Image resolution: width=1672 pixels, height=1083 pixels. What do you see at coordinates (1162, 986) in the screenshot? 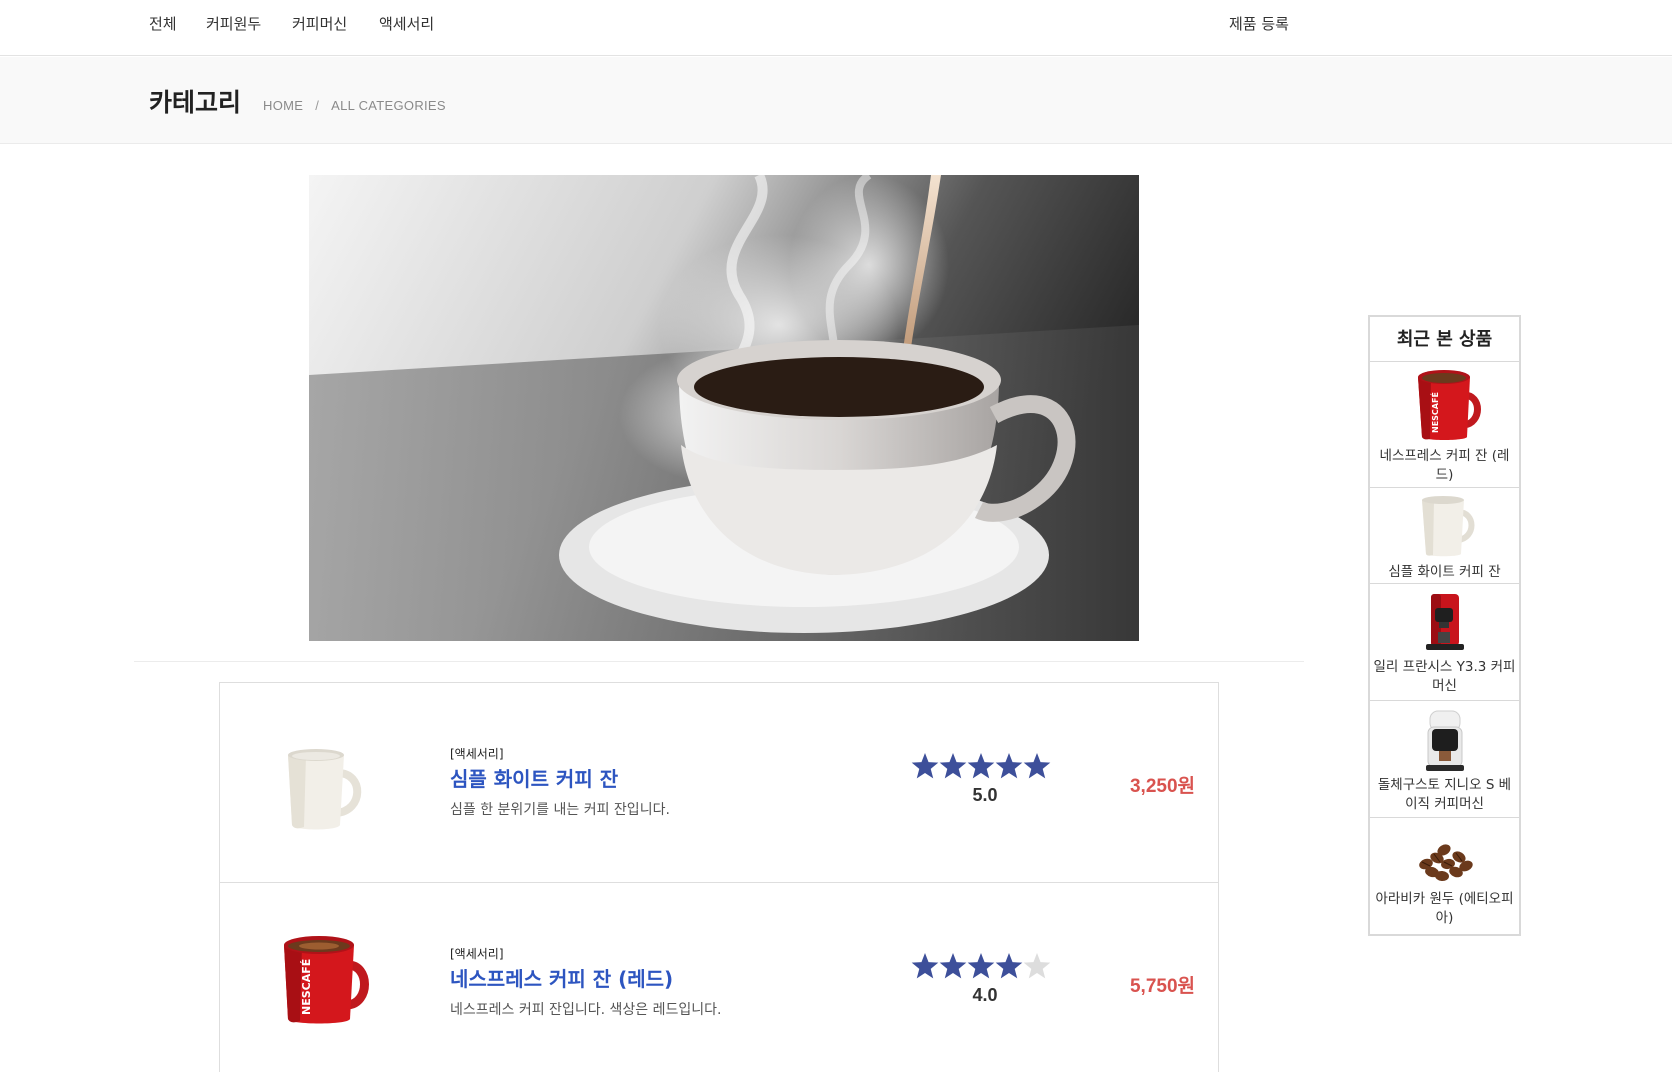
I see `product-price: 5,750원` at bounding box center [1162, 986].